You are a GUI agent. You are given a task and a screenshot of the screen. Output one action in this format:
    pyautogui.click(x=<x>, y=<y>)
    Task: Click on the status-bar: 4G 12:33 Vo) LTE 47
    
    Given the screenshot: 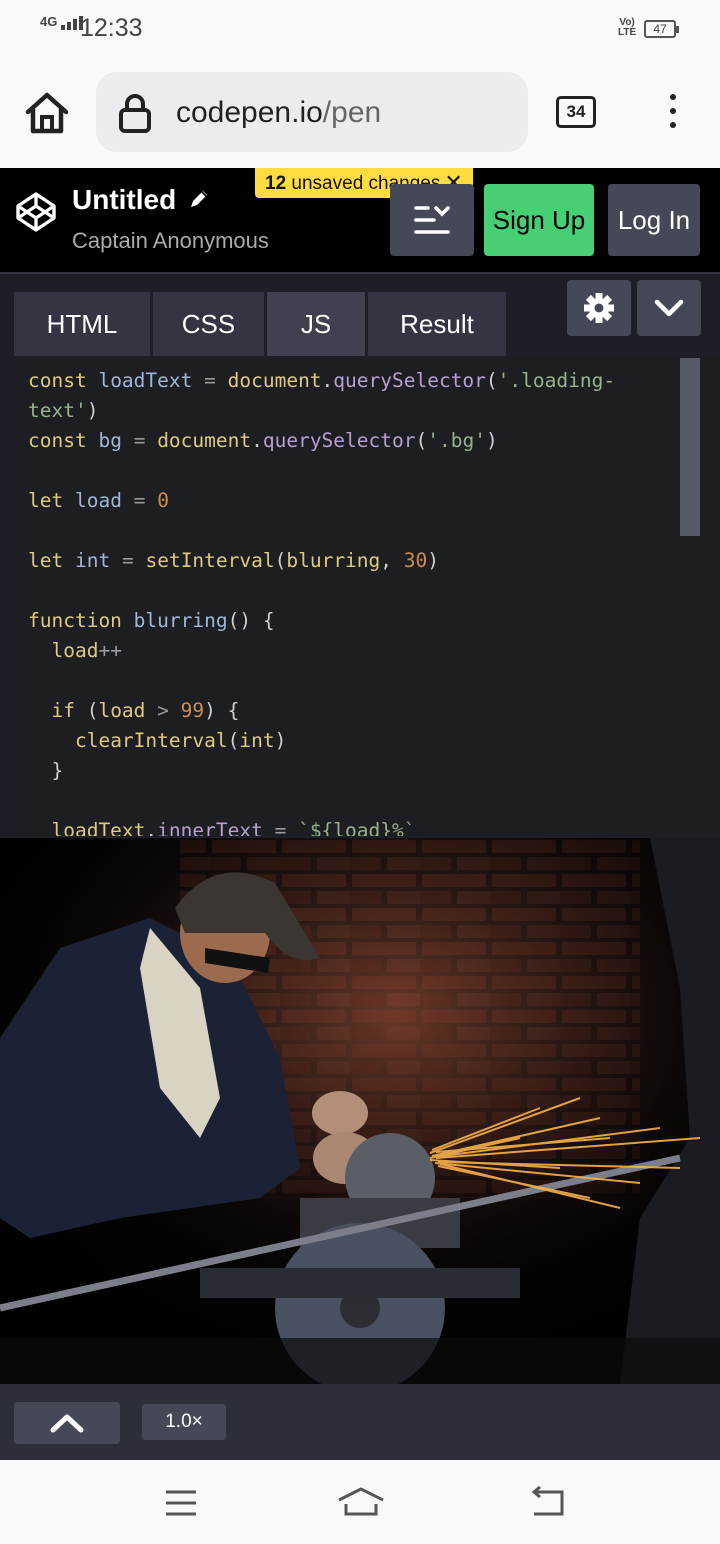 What is the action you would take?
    pyautogui.click(x=360, y=29)
    